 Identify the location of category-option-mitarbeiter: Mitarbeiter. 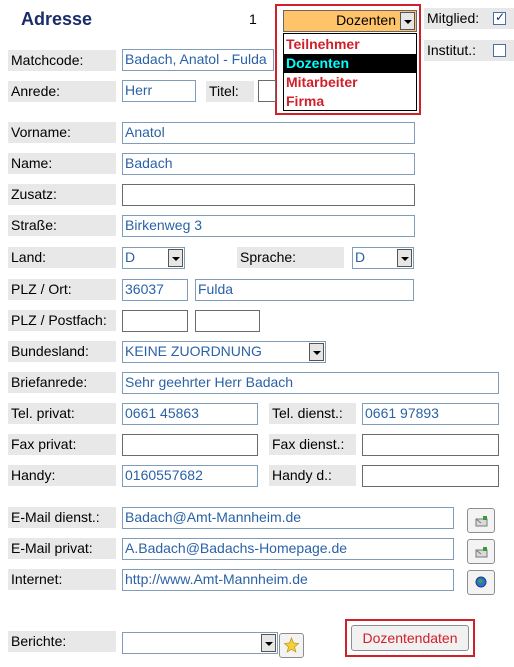
(350, 82).